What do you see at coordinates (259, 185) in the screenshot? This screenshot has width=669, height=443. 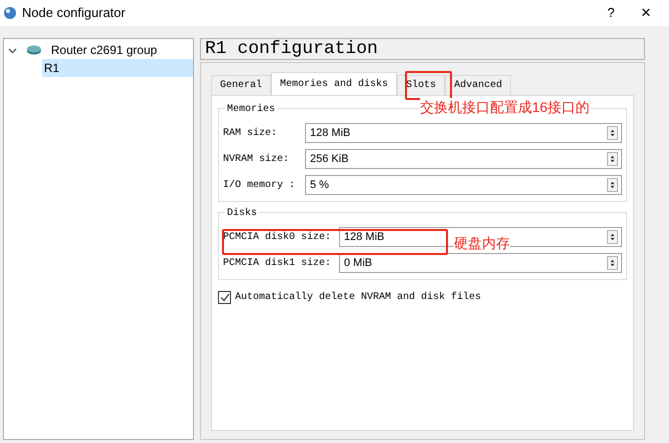 I see `field-label: I/O memory :` at bounding box center [259, 185].